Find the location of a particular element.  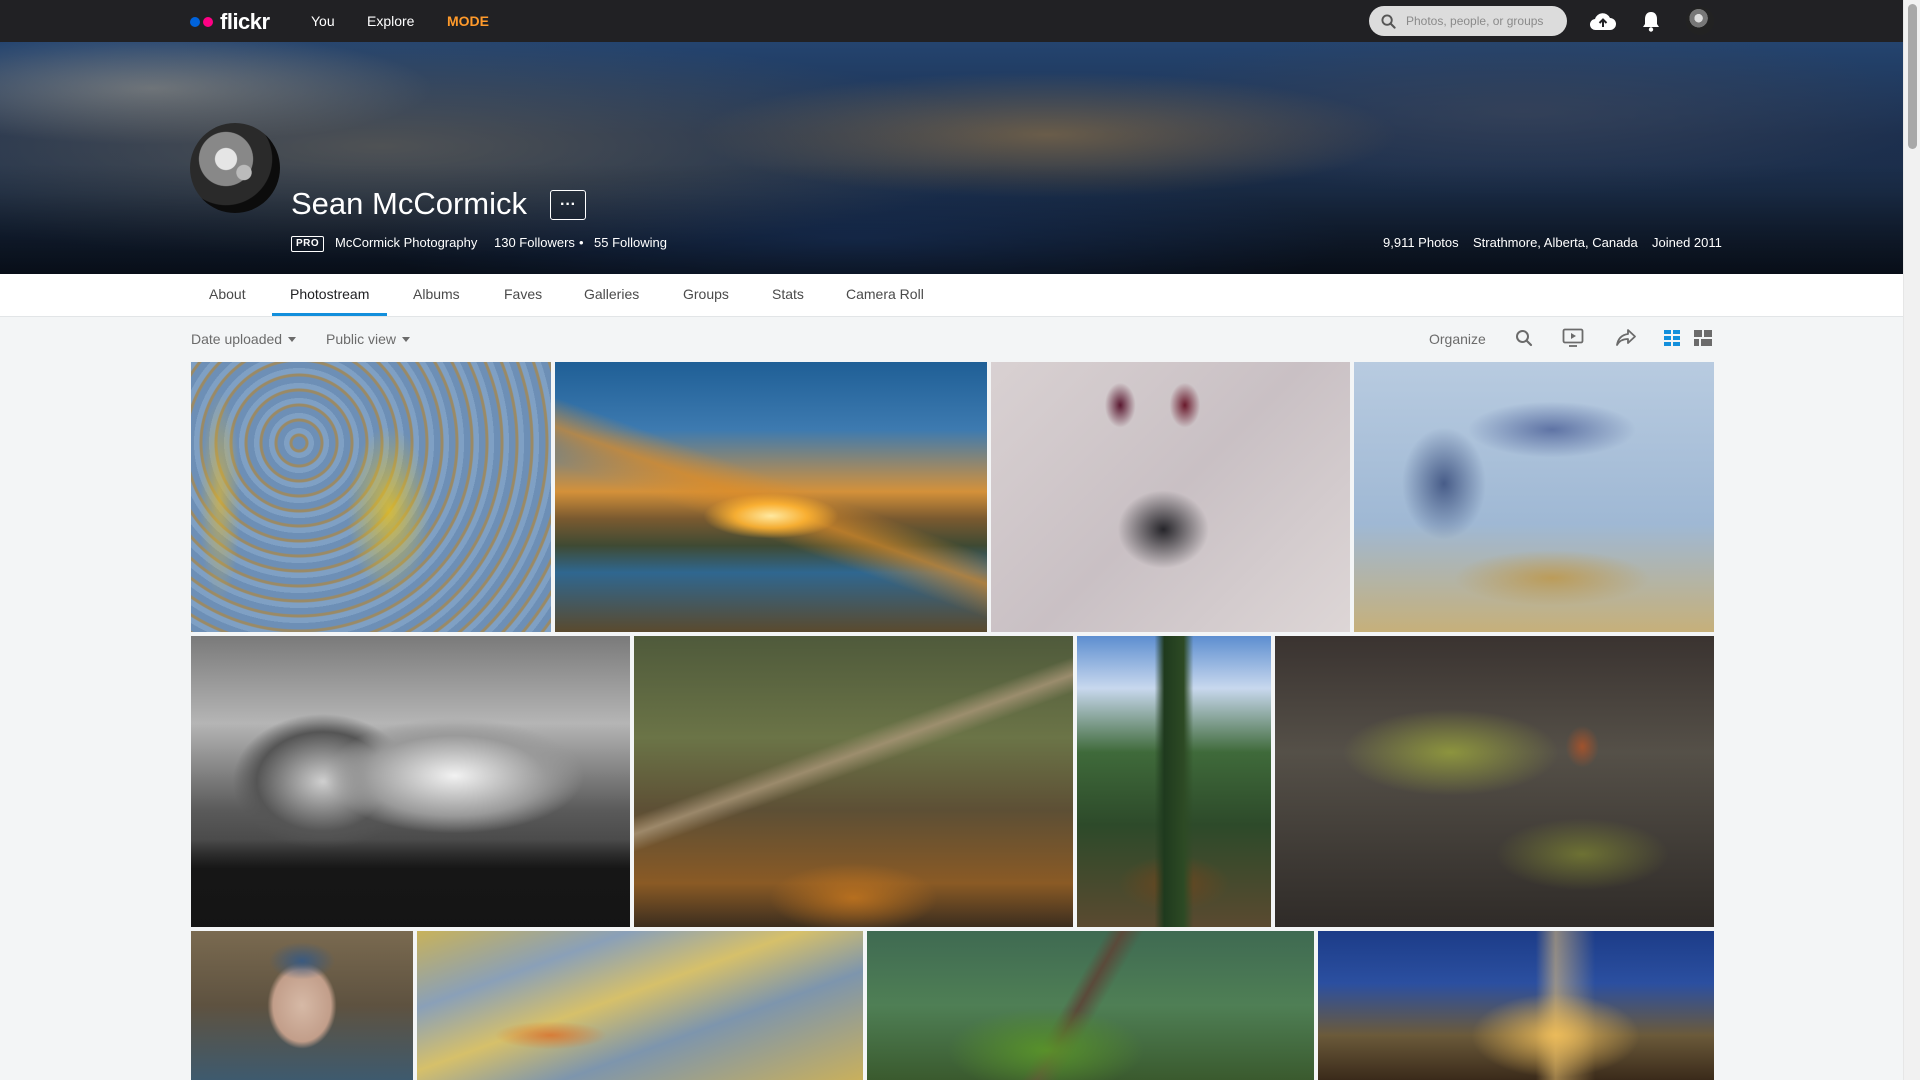

grid-view-icon is located at coordinates (1672, 338).